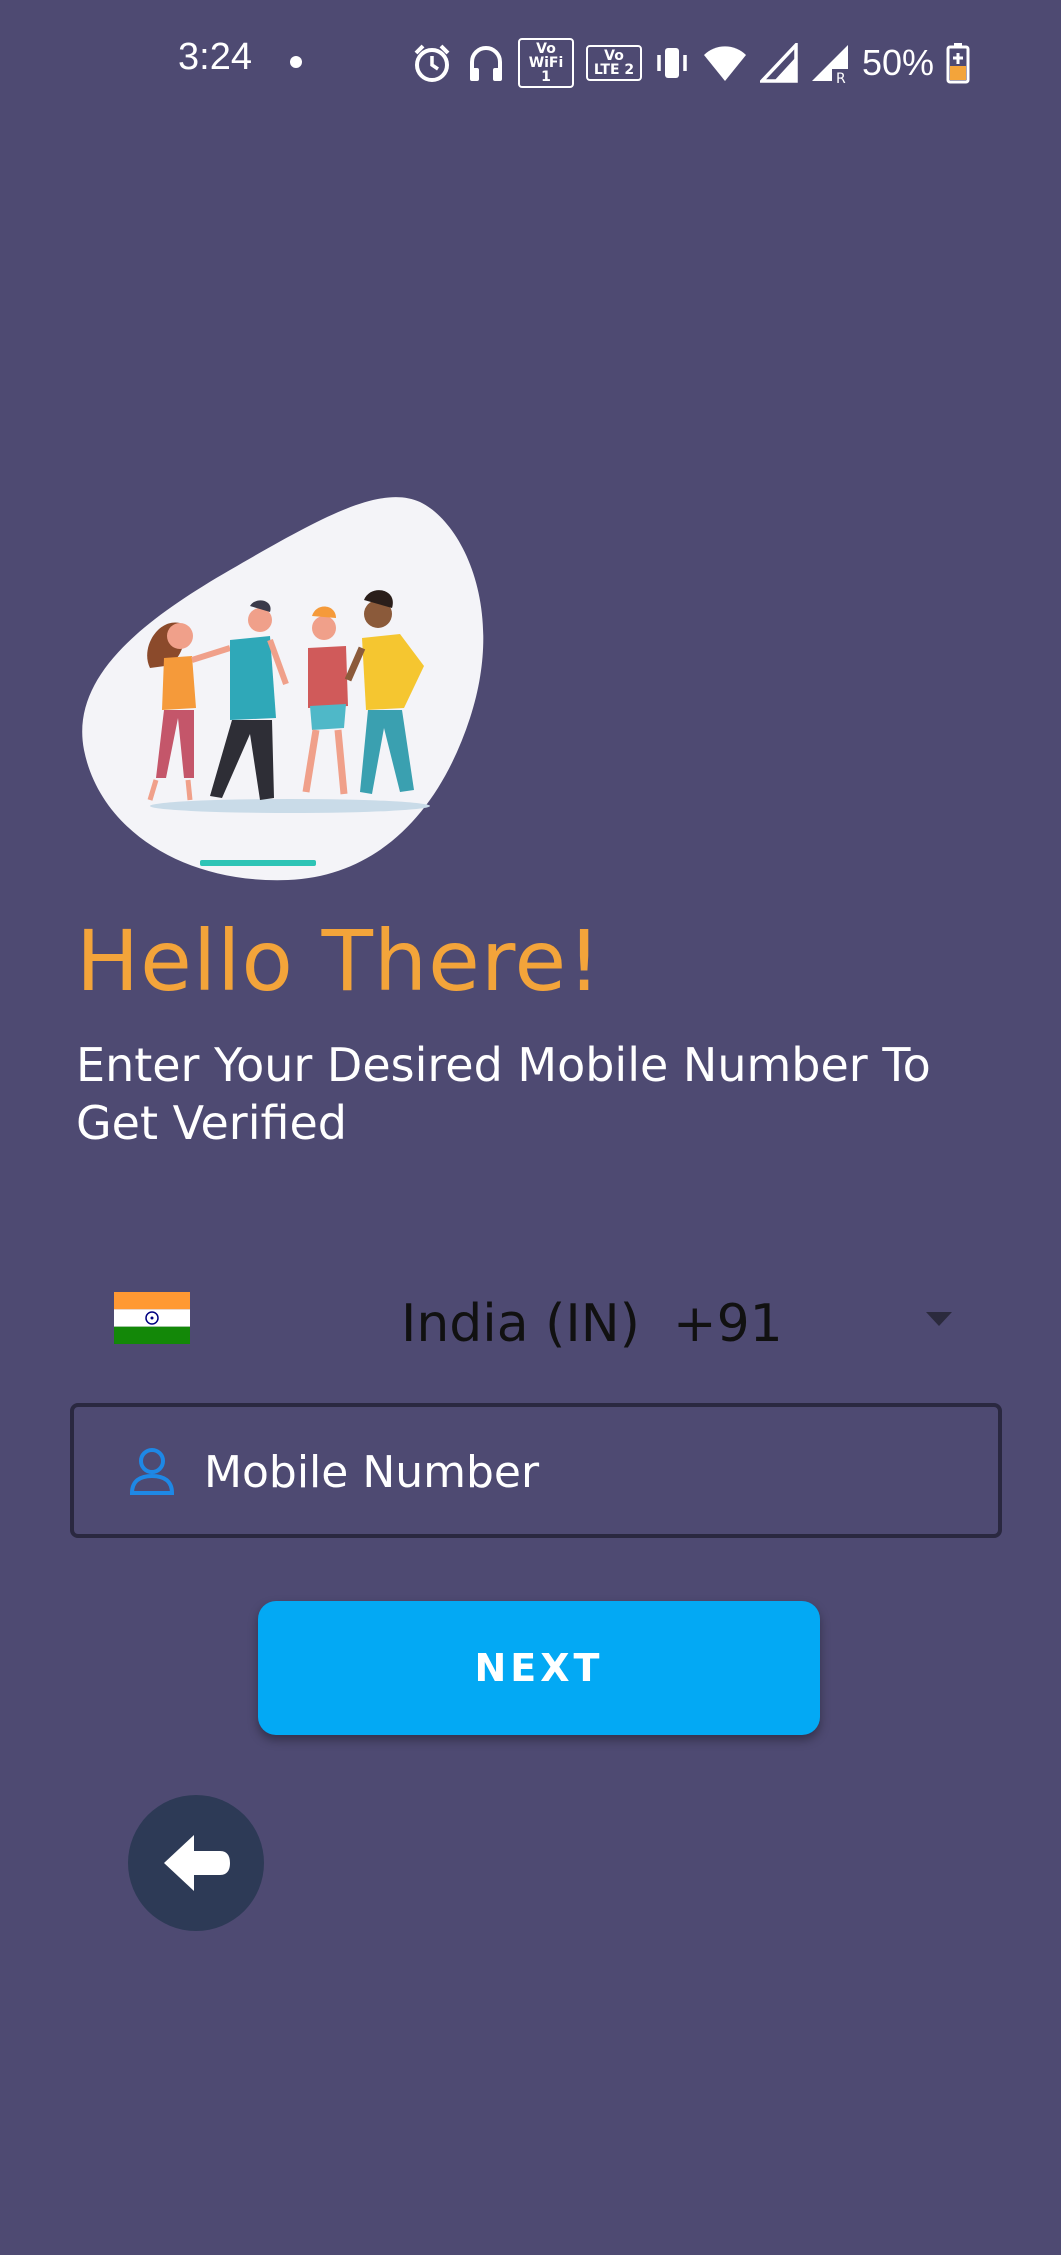  Describe the element at coordinates (296, 62) in the screenshot. I see `notification-dot` at that location.